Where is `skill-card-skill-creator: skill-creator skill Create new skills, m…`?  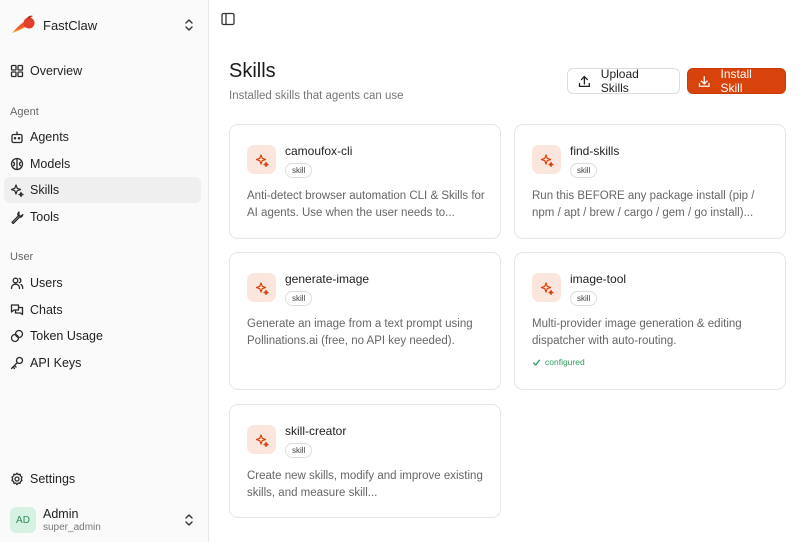
skill-card-skill-creator: skill-creator skill Create new skills, m… is located at coordinates (365, 461).